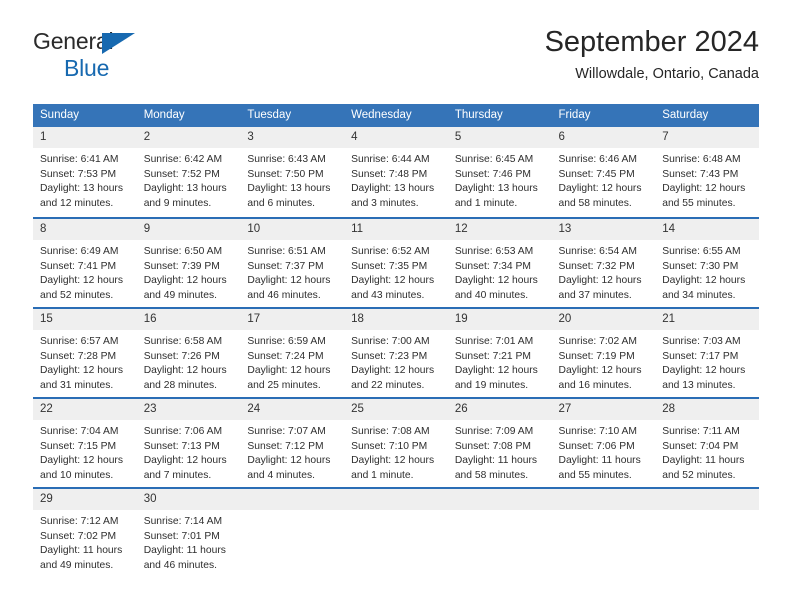 The image size is (792, 612). What do you see at coordinates (286, 251) in the screenshot?
I see `sunrise-text: Sunrise: 6:51 AM` at bounding box center [286, 251].